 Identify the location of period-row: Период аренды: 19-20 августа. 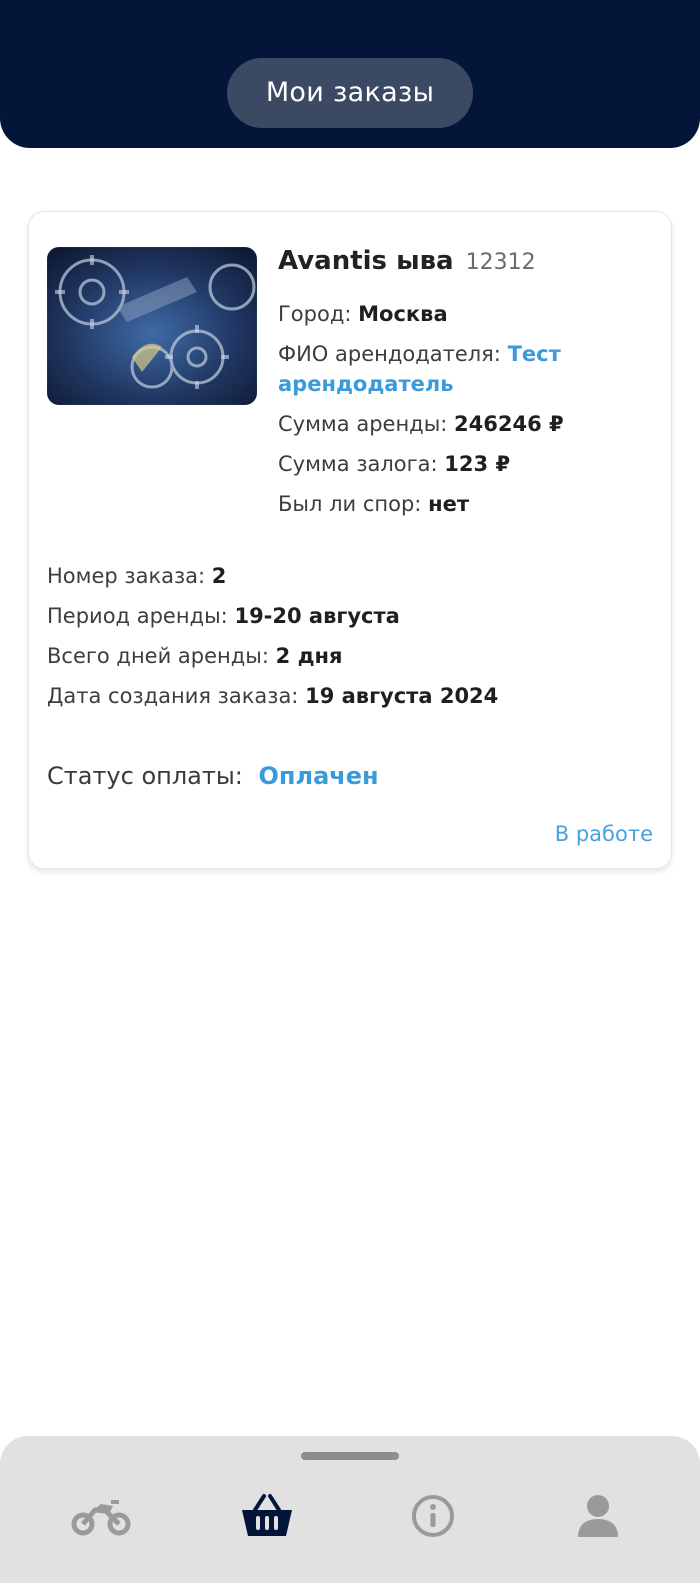
(223, 616).